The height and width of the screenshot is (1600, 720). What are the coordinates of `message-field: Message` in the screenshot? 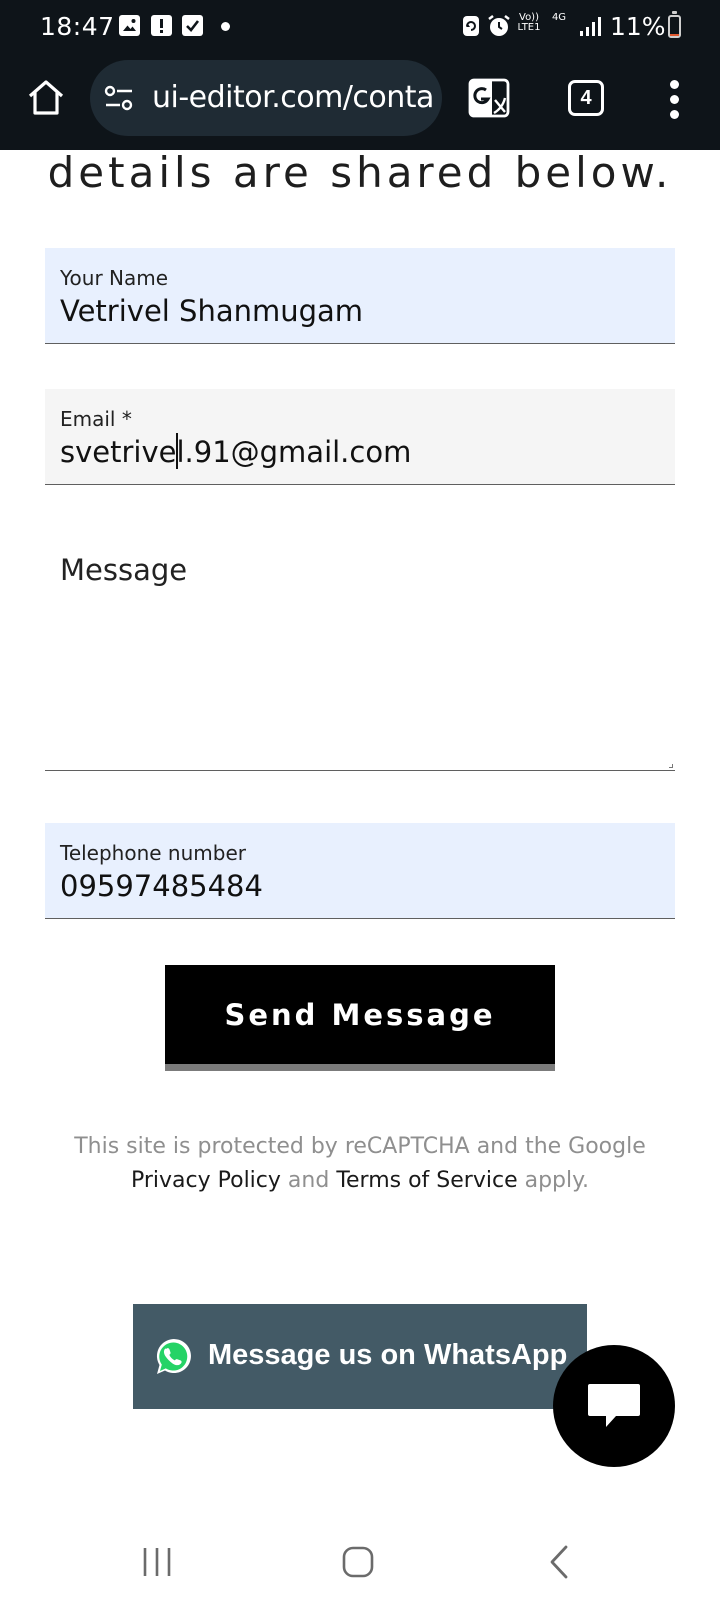 It's located at (360, 651).